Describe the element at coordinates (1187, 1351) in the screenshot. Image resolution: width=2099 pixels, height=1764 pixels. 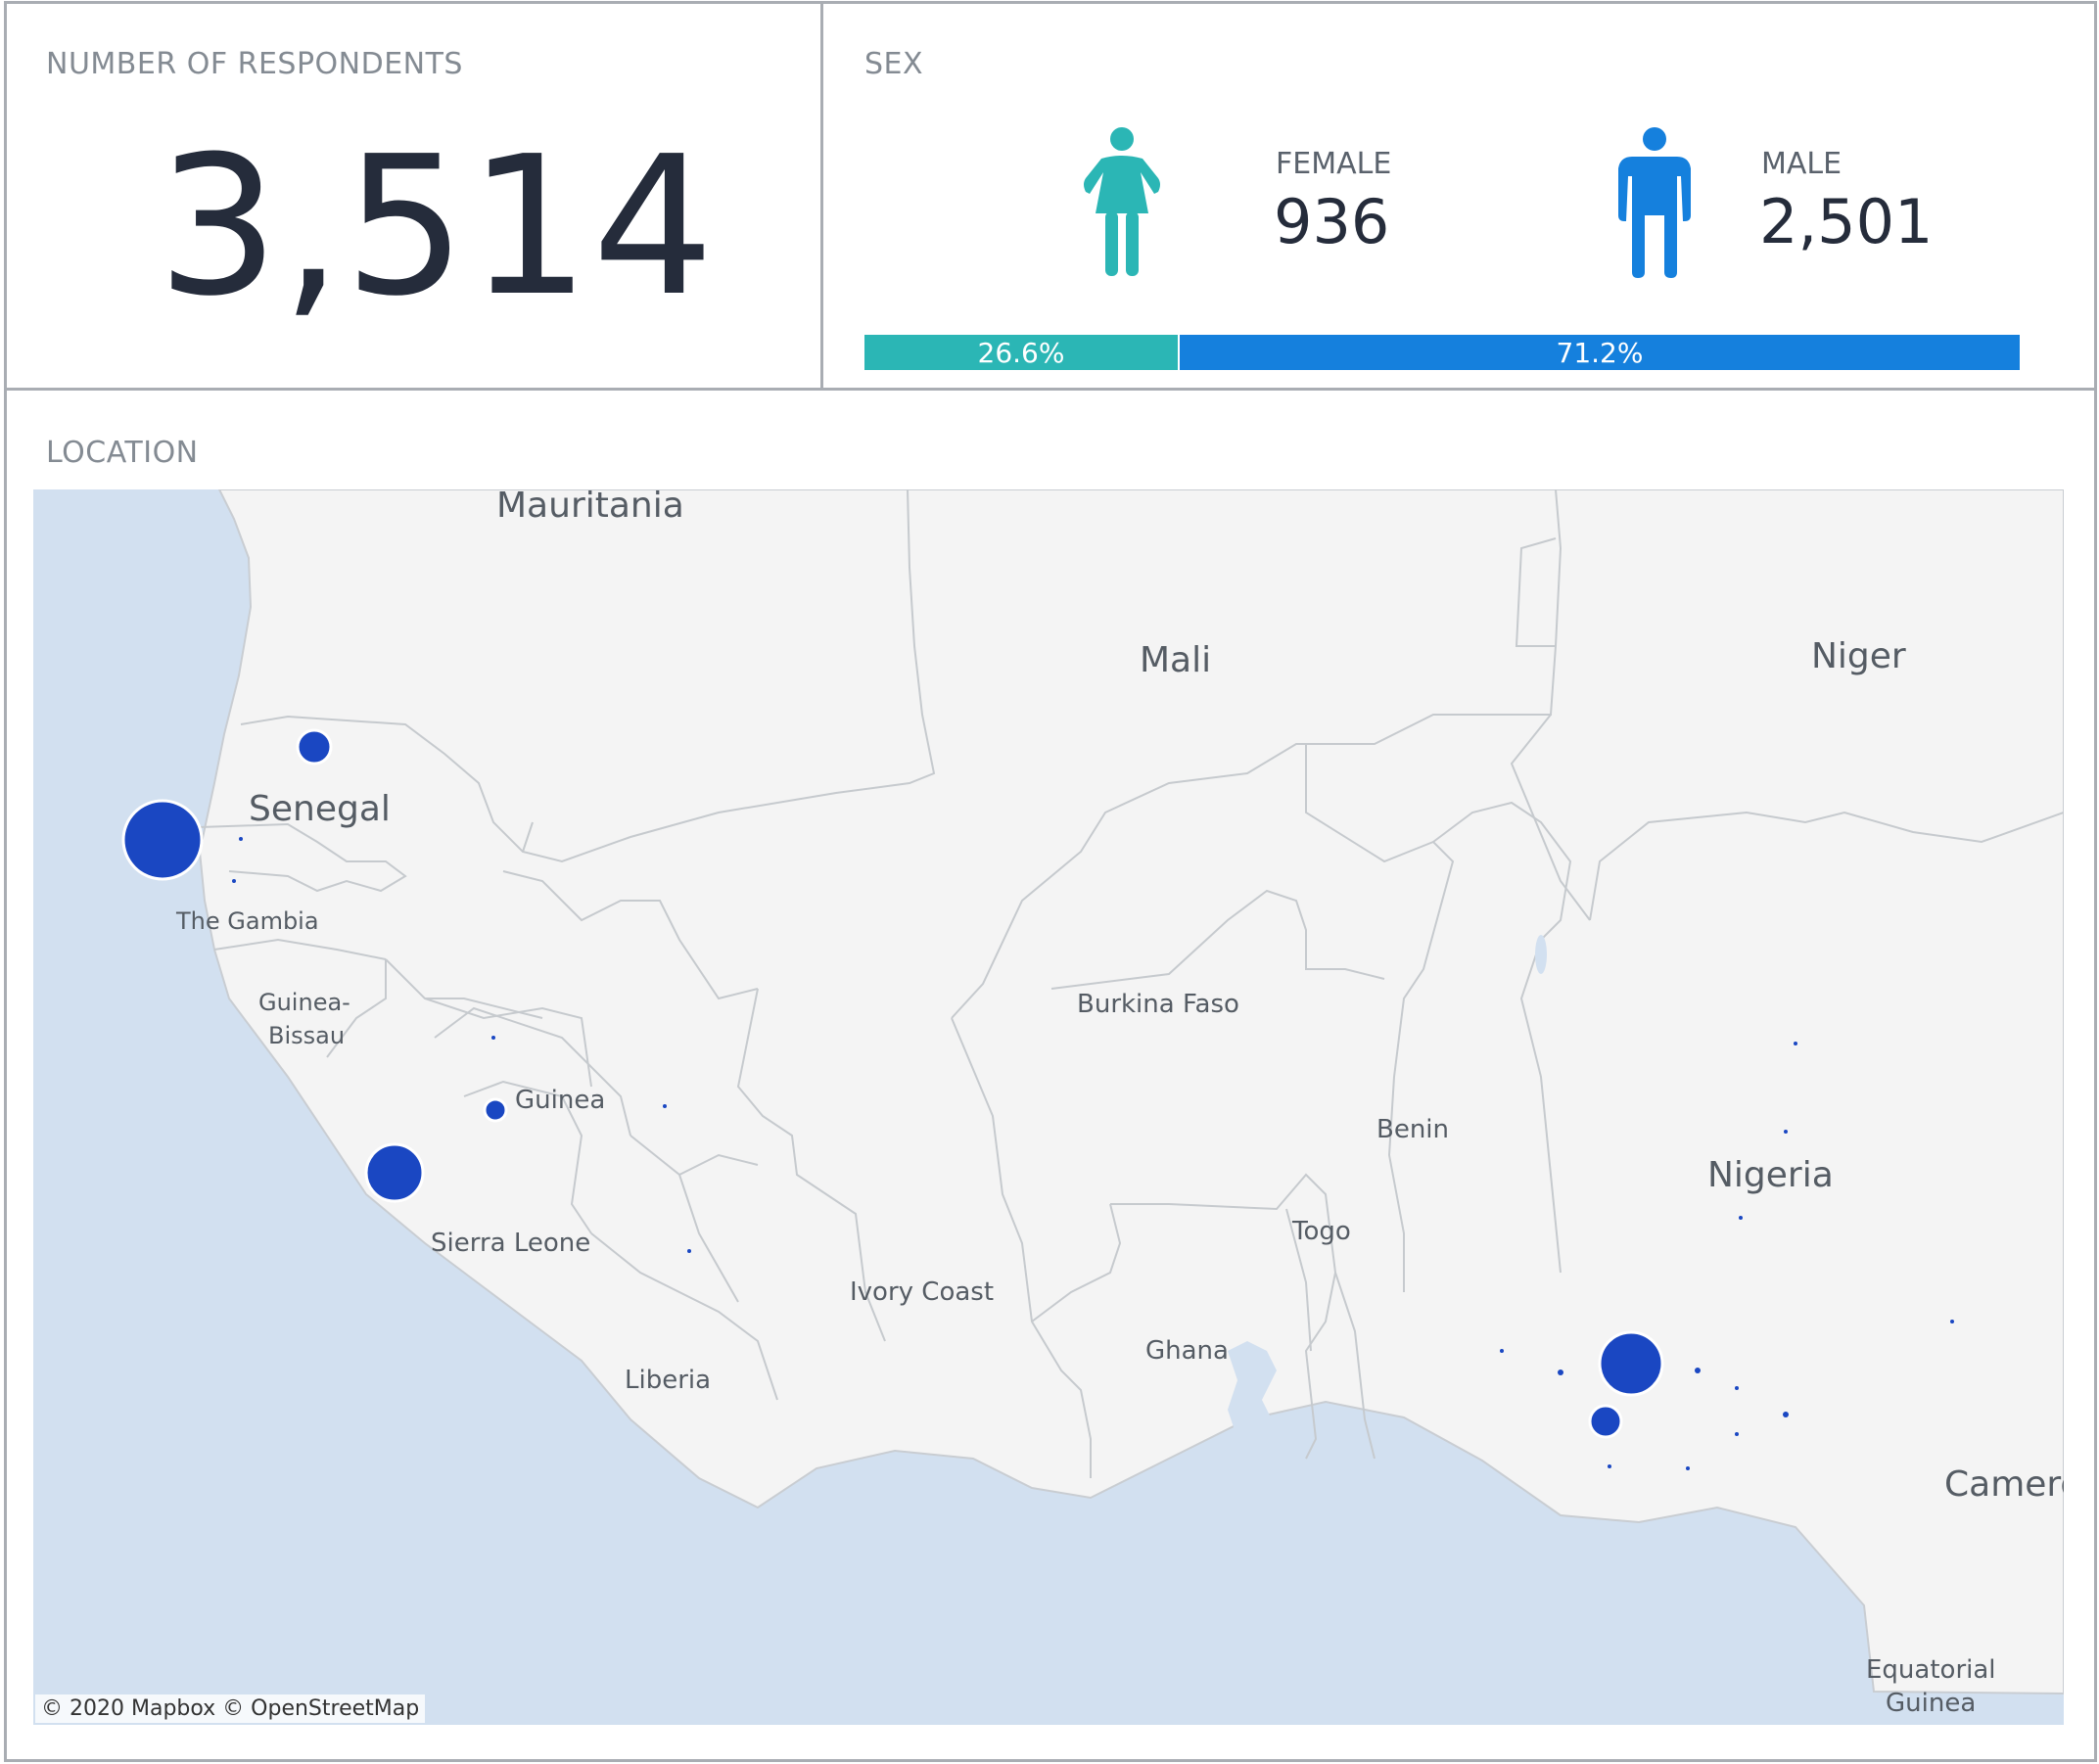
I see `label-ghana: Ghana` at that location.